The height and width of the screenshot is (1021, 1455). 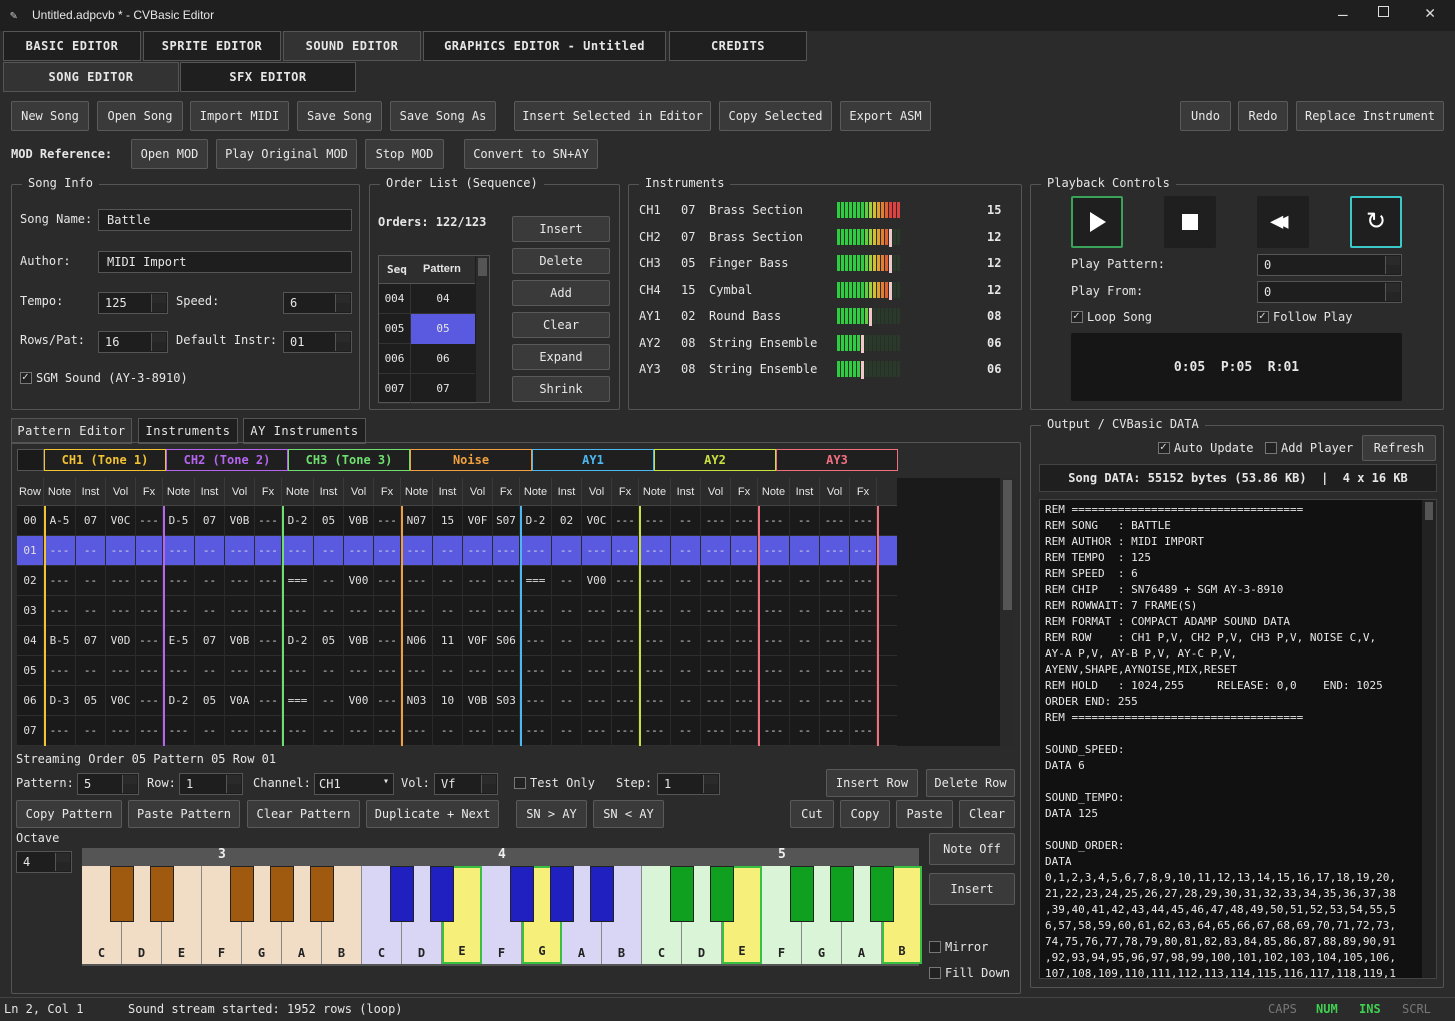 I want to click on grid-cell: 07, so click(x=91, y=521).